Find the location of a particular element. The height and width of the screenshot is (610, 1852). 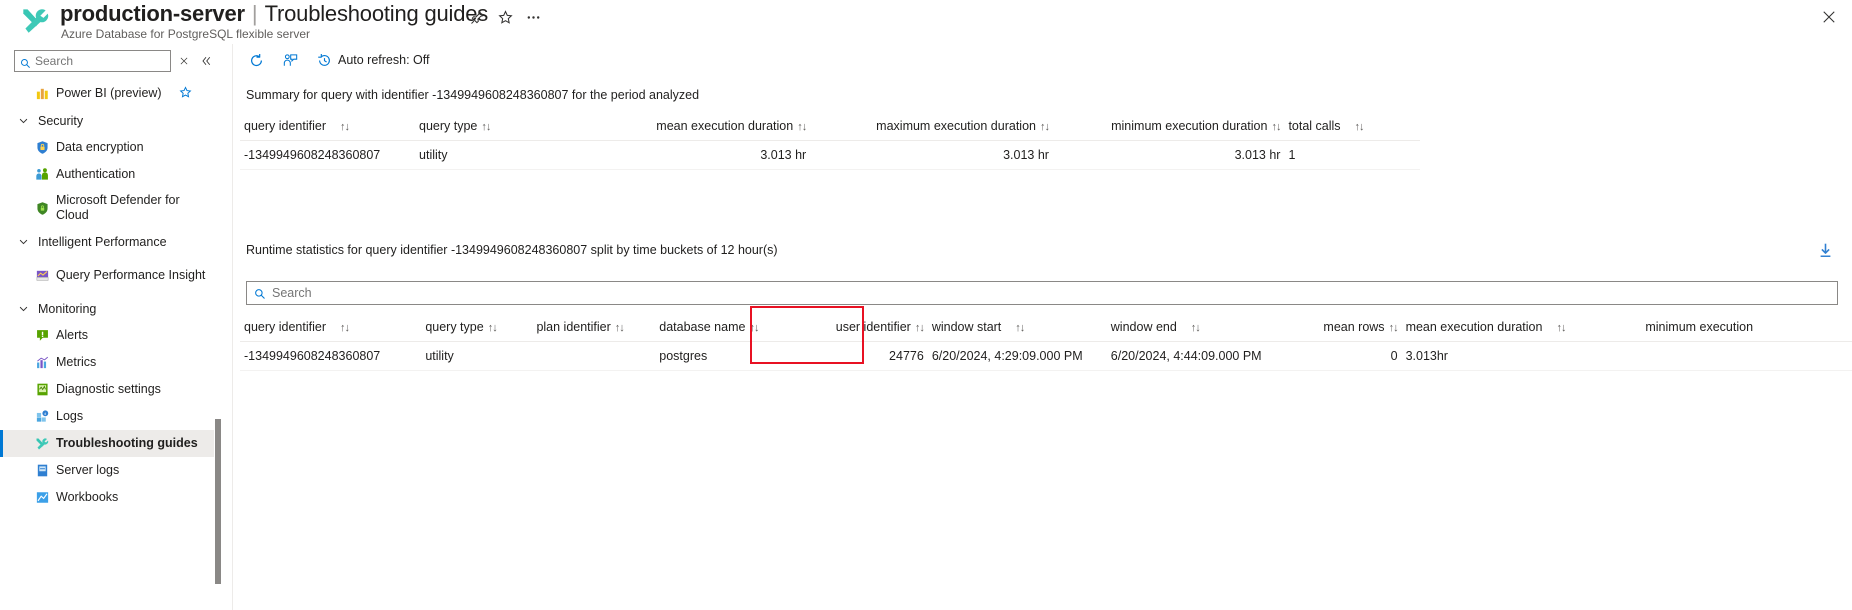

runtime-col-query-type: query type ↑↓ is located at coordinates (477, 328).